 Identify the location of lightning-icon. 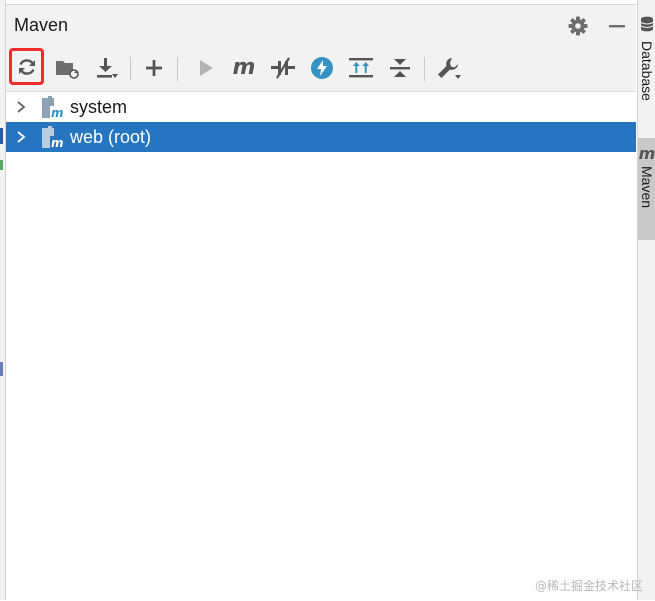
(322, 68).